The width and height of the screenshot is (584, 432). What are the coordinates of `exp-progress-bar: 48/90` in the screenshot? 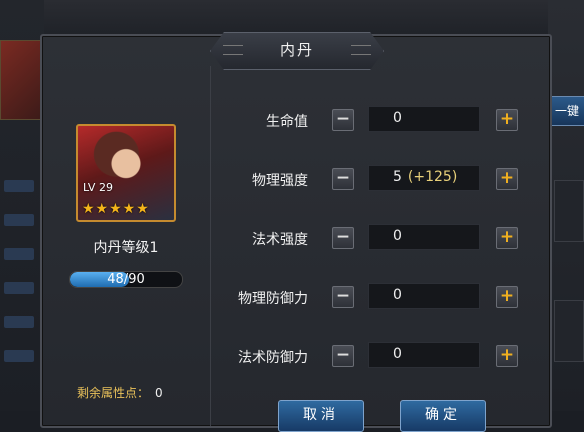 It's located at (126, 279).